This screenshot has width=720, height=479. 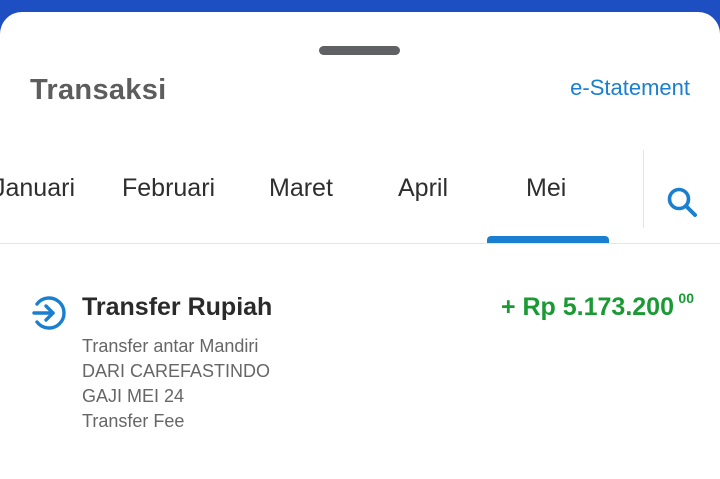 What do you see at coordinates (37, 188) in the screenshot?
I see `tab-januari: Januari` at bounding box center [37, 188].